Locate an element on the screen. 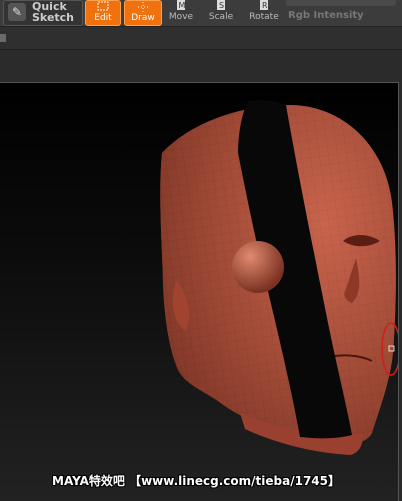  rgb-intensity-slider is located at coordinates (341, 3).